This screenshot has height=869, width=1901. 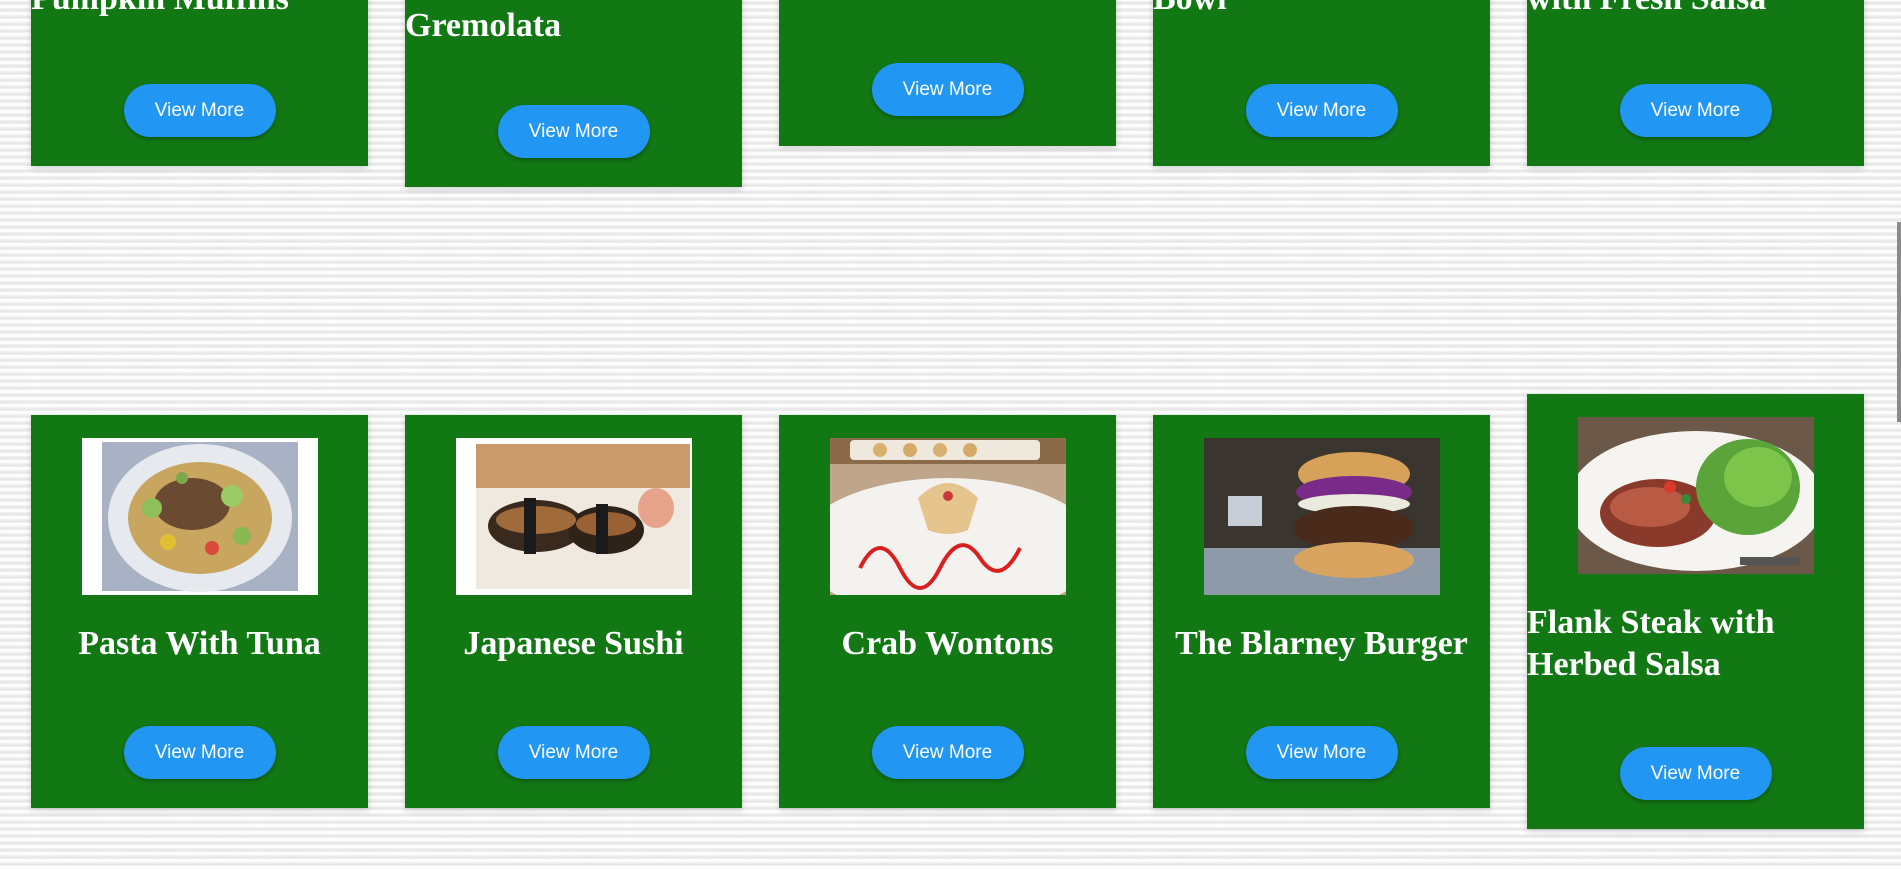 I want to click on recipe-title: Bowl, so click(x=1321, y=10).